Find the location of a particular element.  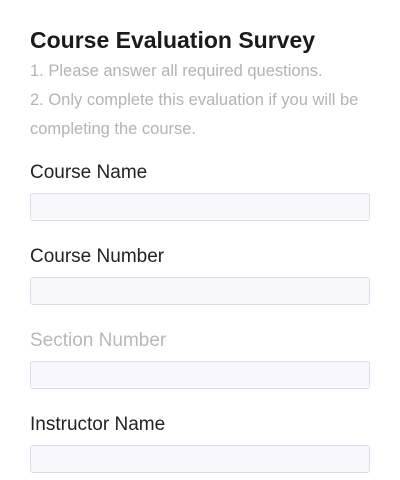

section-number-input is located at coordinates (200, 375).